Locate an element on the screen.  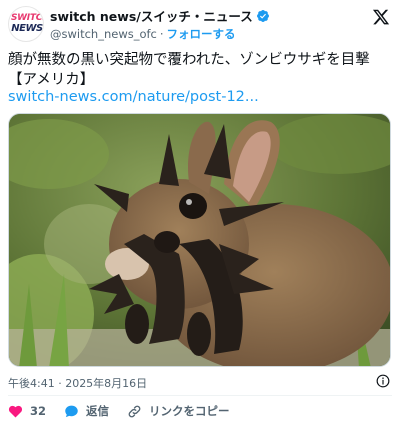
display-name-row: switch news/スイッチ・ニュース is located at coordinates (200, 15).